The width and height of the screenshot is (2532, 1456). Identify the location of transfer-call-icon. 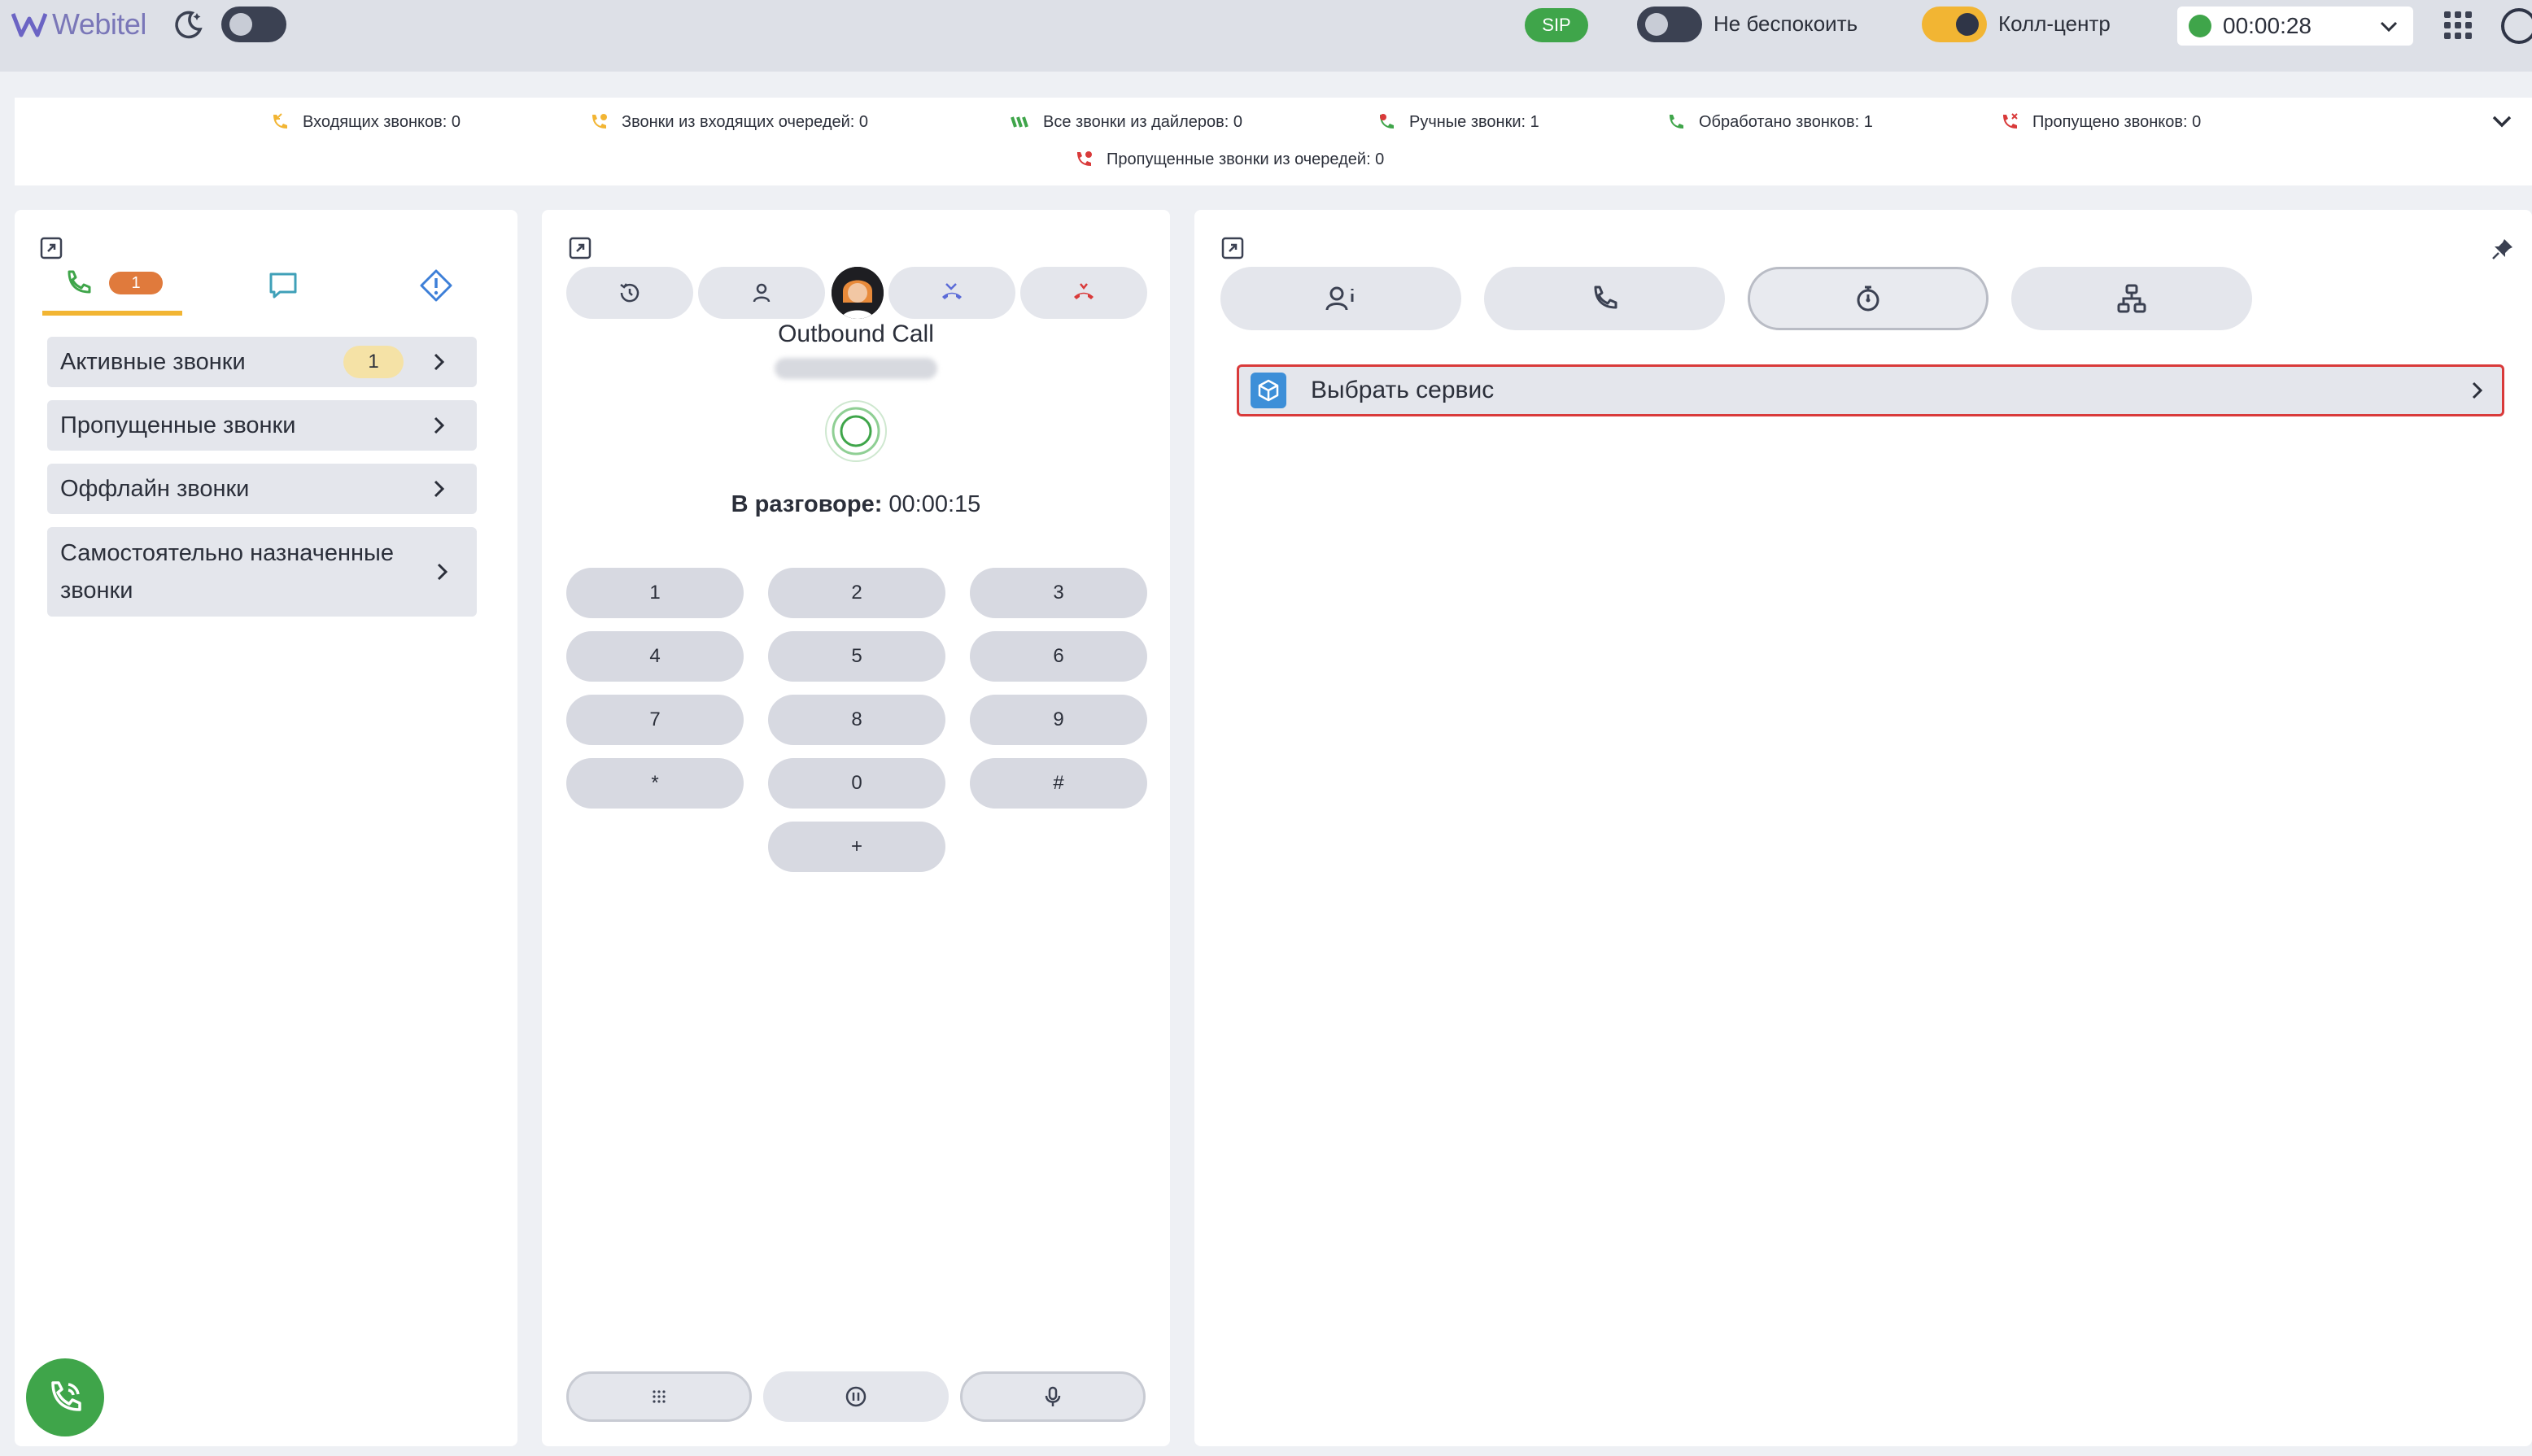
(952, 291).